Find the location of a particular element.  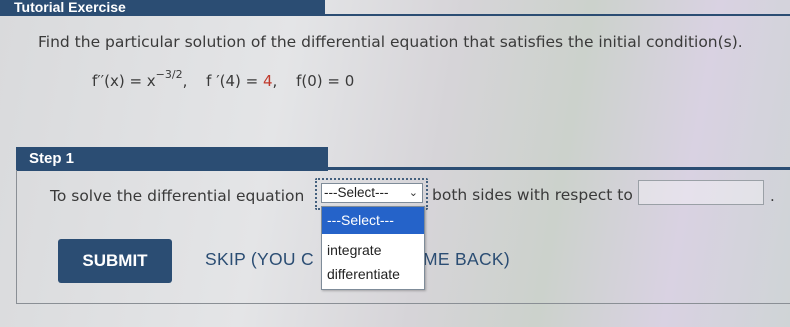

exercise-header-tab: Tutorial Exercise is located at coordinates (162, 8).